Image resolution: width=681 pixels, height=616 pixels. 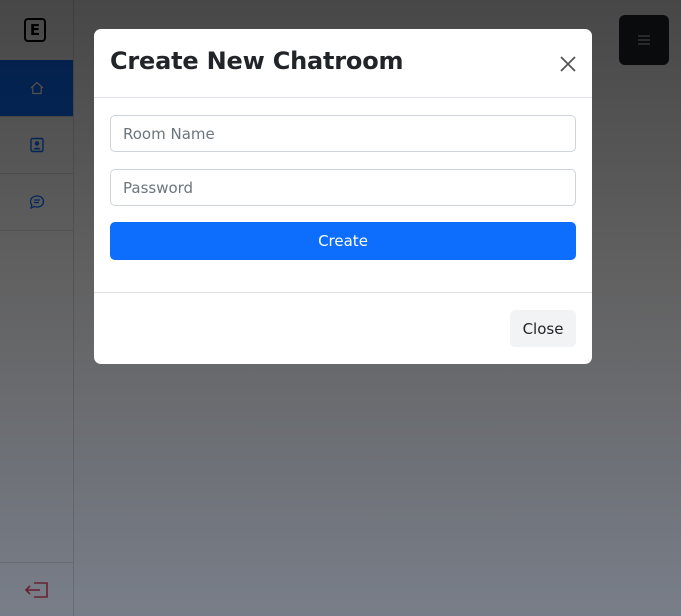 I want to click on modal-header: Create New Chatroom, so click(x=343, y=63).